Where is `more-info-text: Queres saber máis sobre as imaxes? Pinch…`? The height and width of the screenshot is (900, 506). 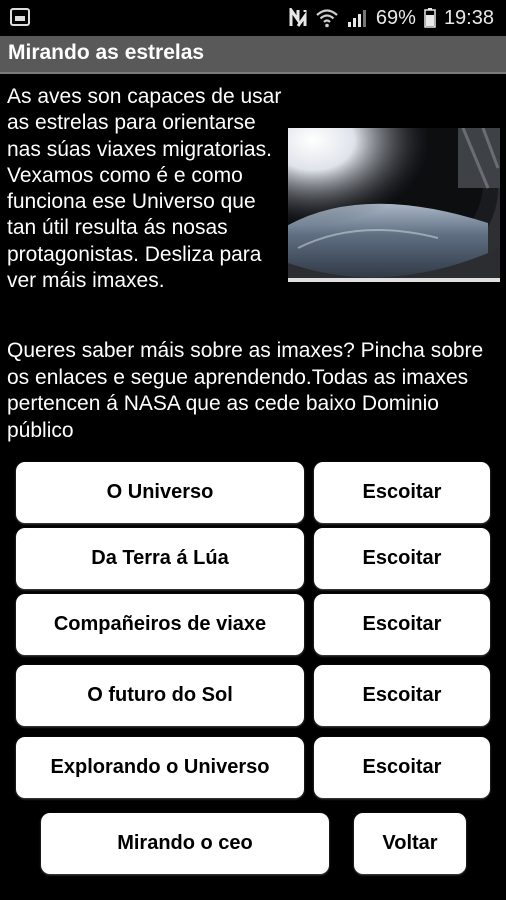 more-info-text: Queres saber máis sobre as imaxes? Pinch… is located at coordinates (245, 390).